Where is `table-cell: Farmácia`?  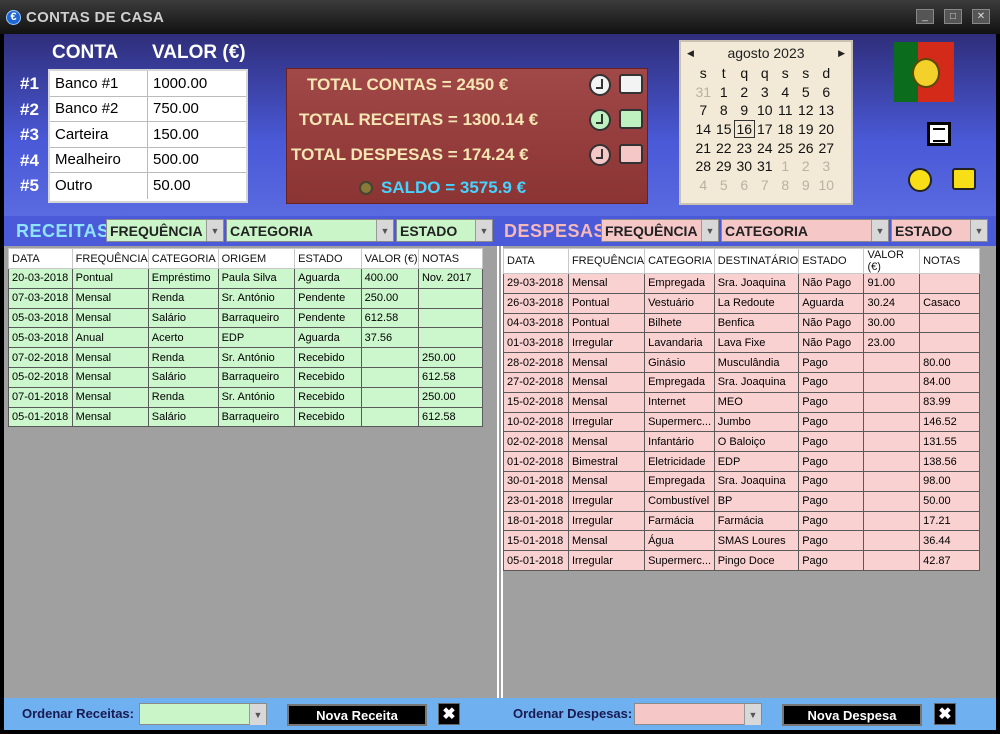
table-cell: Farmácia is located at coordinates (756, 521).